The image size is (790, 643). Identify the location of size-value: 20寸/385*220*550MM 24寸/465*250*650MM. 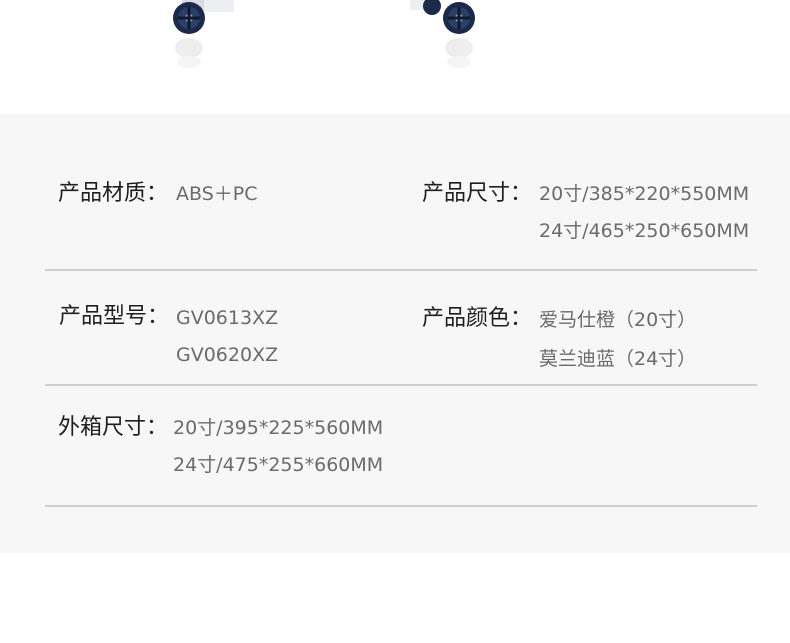
(644, 213).